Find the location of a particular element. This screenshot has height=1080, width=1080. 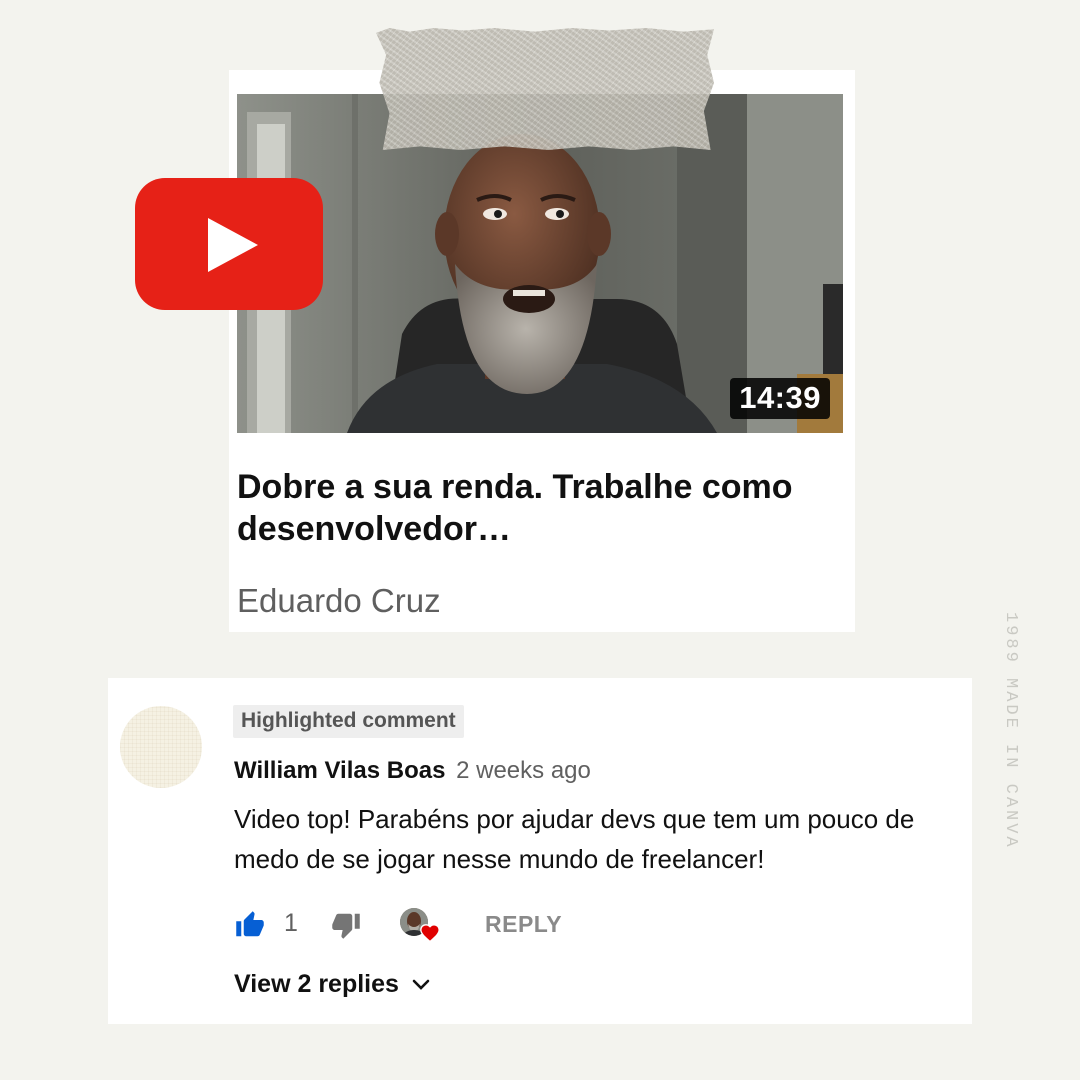

youtube-logo is located at coordinates (229, 244).